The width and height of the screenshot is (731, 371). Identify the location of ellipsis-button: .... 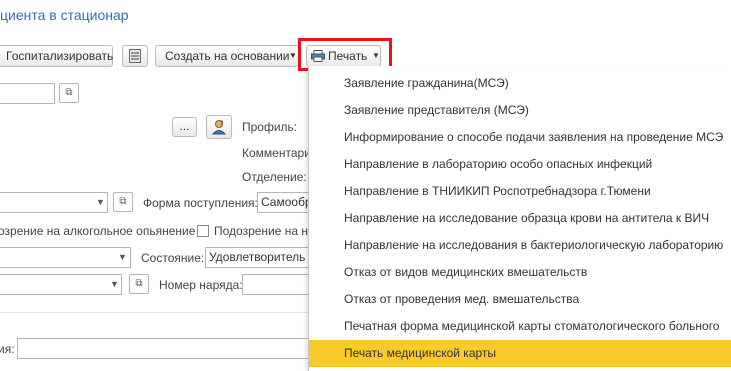
(184, 127).